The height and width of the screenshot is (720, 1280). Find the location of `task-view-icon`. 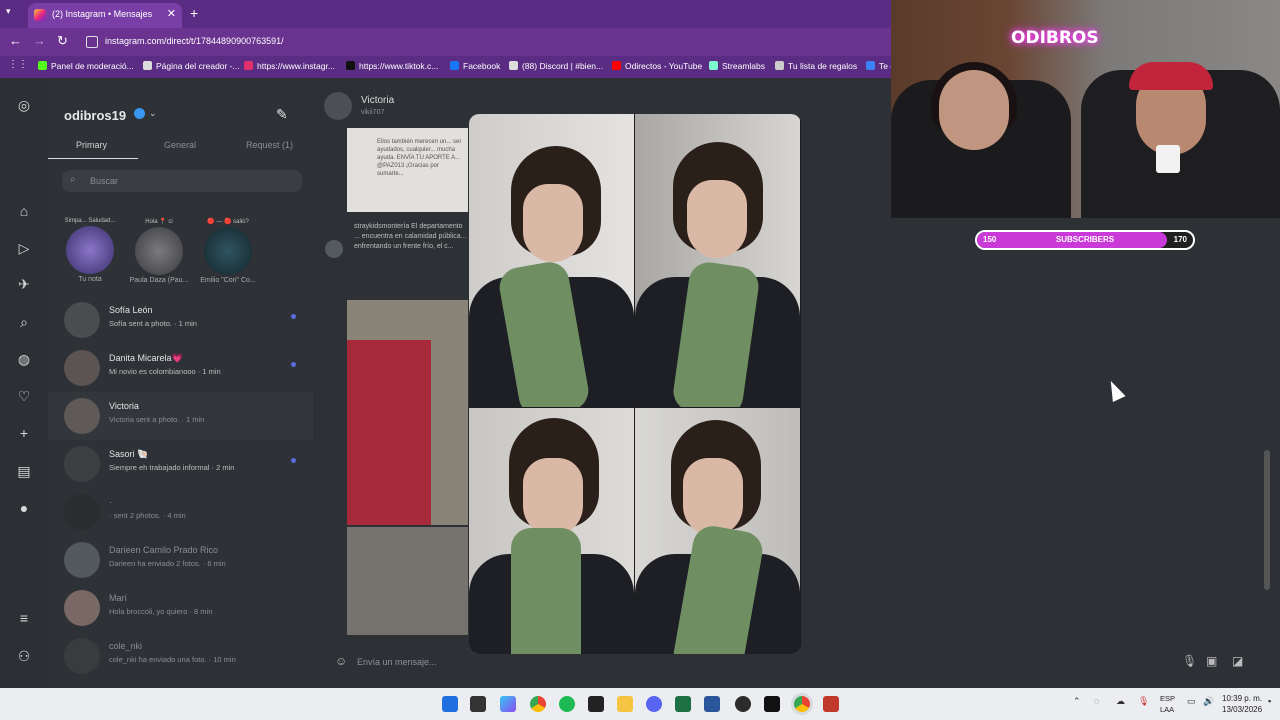

task-view-icon is located at coordinates (478, 704).